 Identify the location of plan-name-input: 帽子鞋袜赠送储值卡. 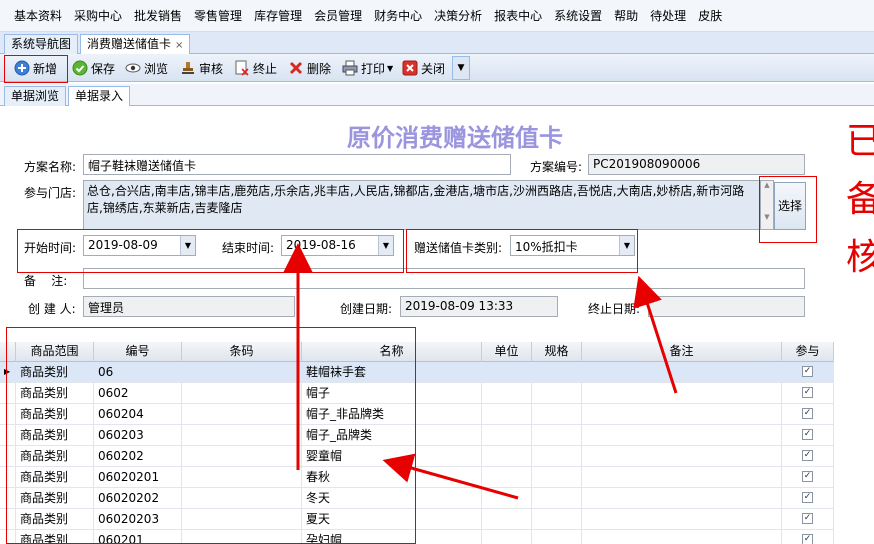
(297, 164).